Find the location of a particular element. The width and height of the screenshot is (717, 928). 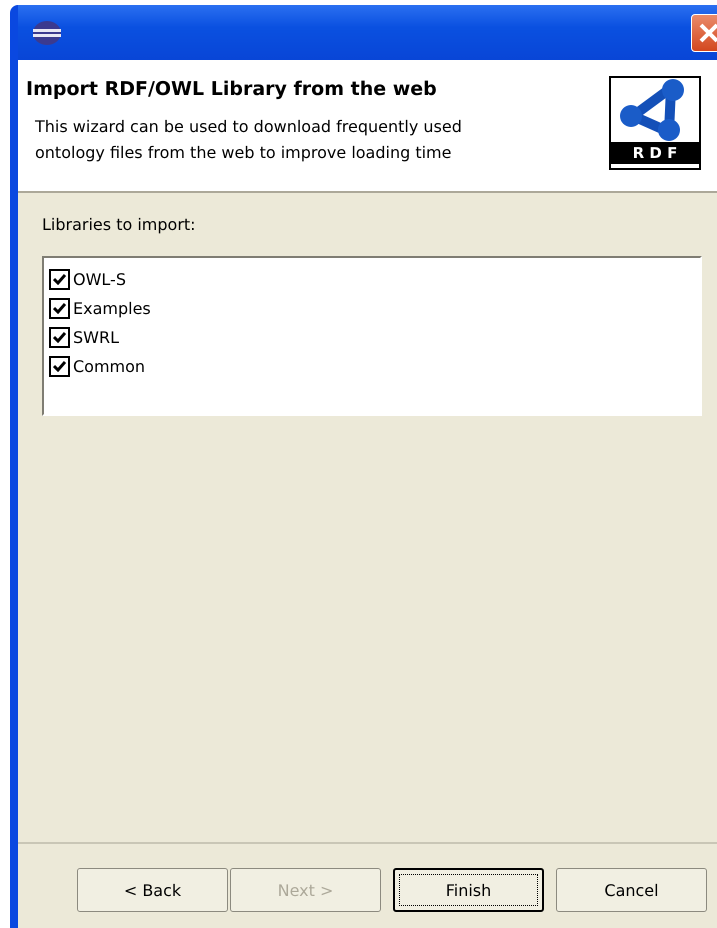

library-label: Common is located at coordinates (109, 366).